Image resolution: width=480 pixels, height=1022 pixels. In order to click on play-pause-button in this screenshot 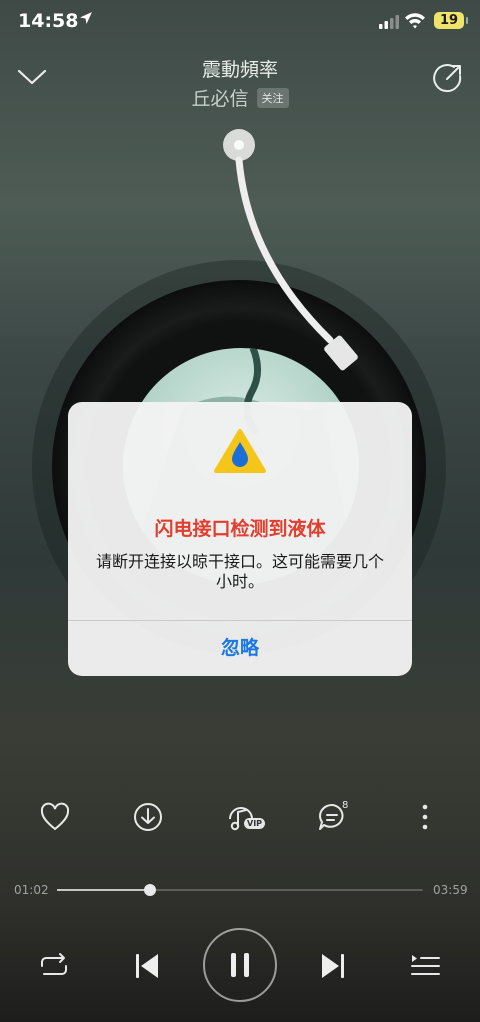, I will do `click(240, 965)`.